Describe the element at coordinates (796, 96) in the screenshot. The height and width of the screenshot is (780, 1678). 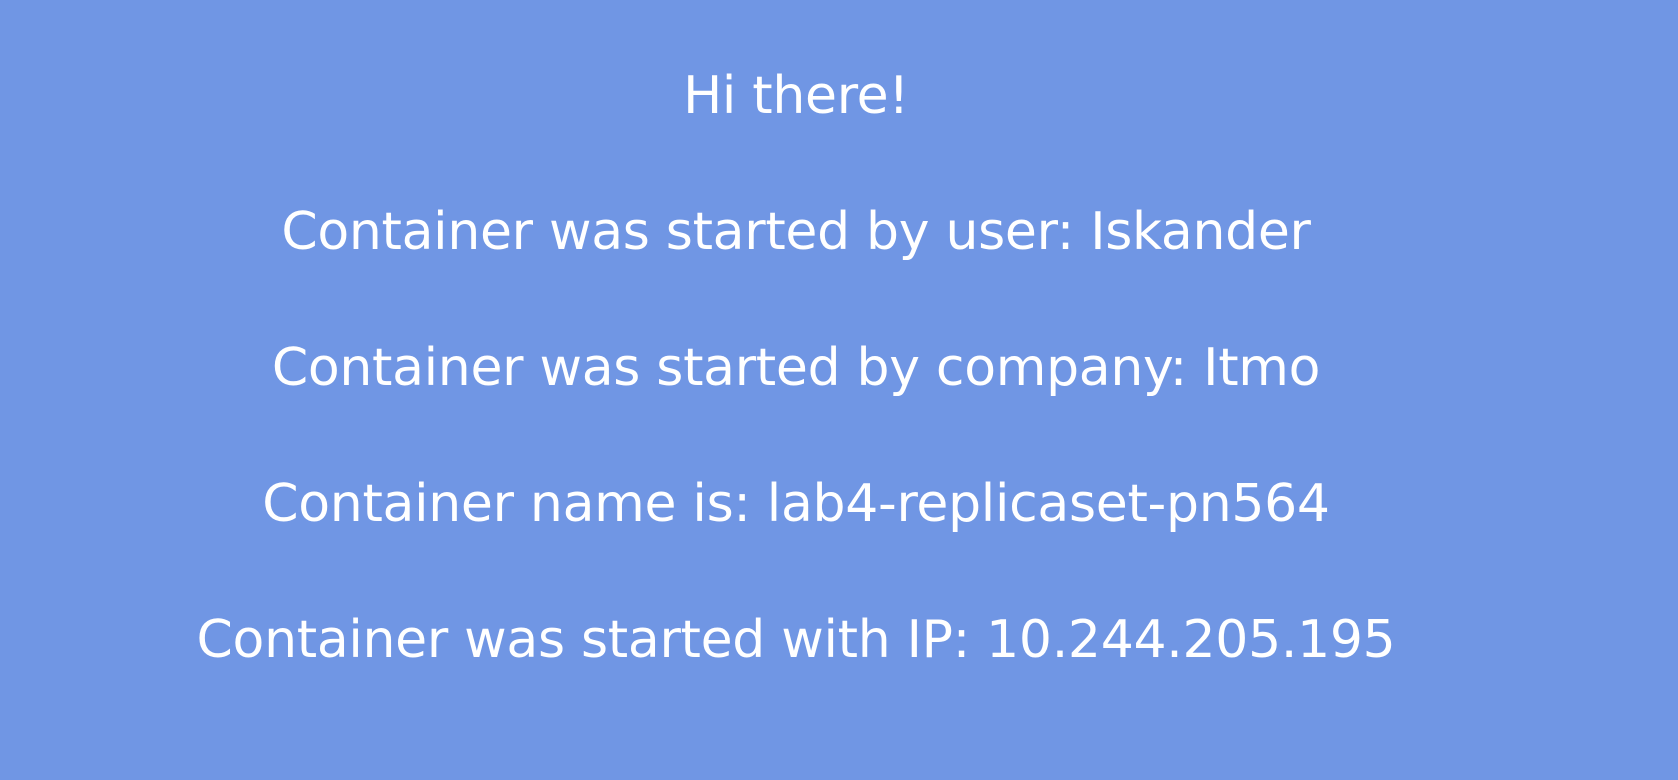
I see `greeting-text: Hi there!` at that location.